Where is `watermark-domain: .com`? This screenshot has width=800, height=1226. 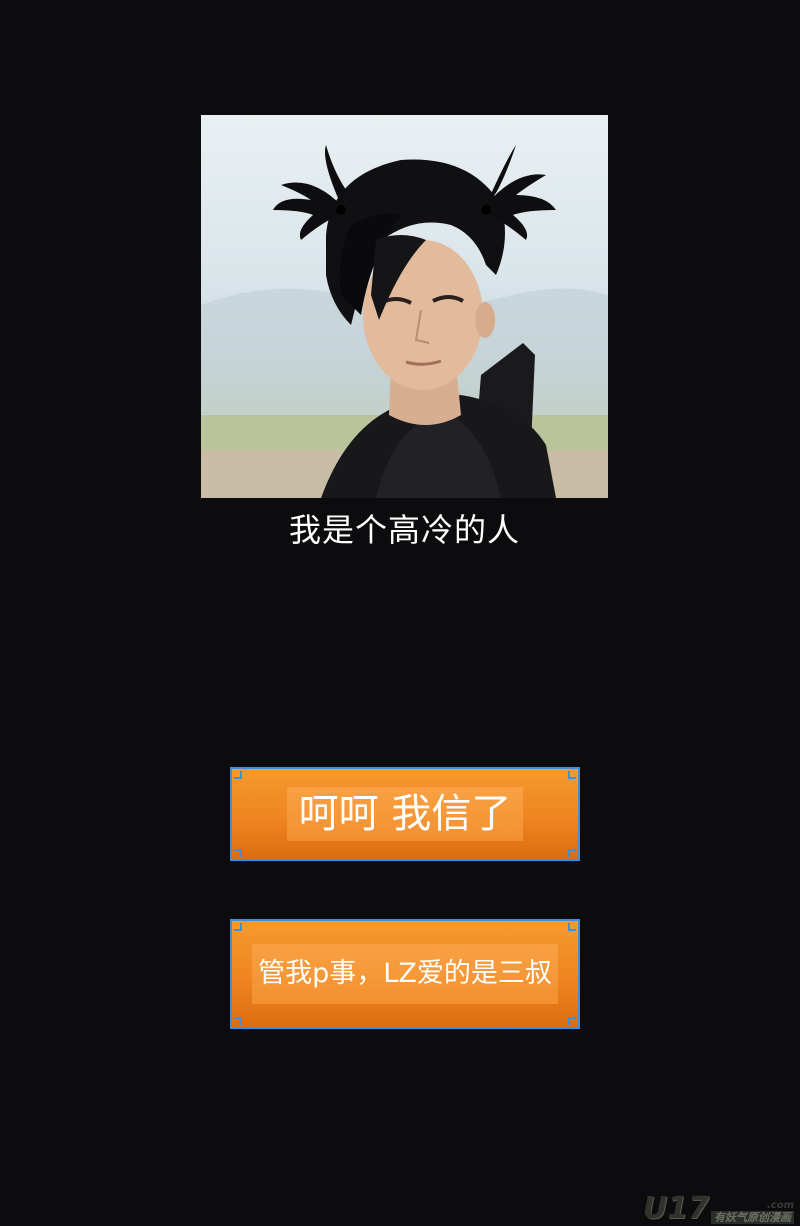 watermark-domain: .com is located at coordinates (780, 1205).